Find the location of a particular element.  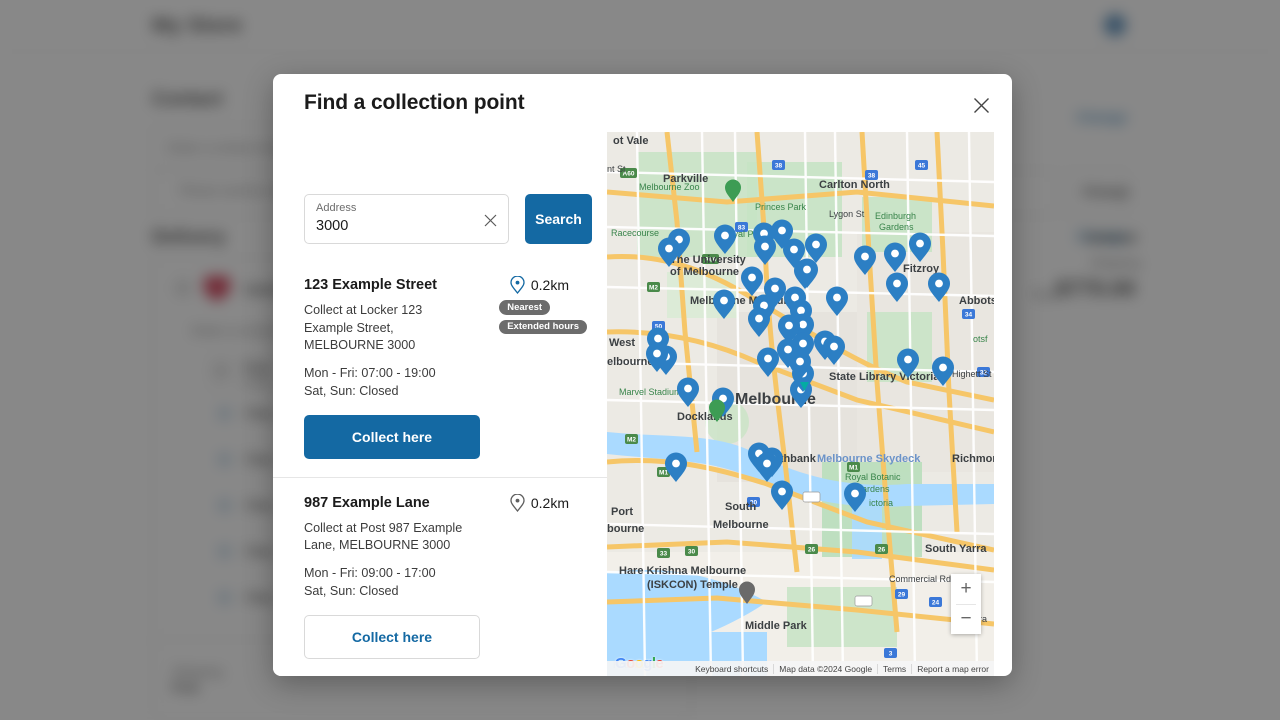

map-label: Hare Krishna Melbourne is located at coordinates (682, 571).